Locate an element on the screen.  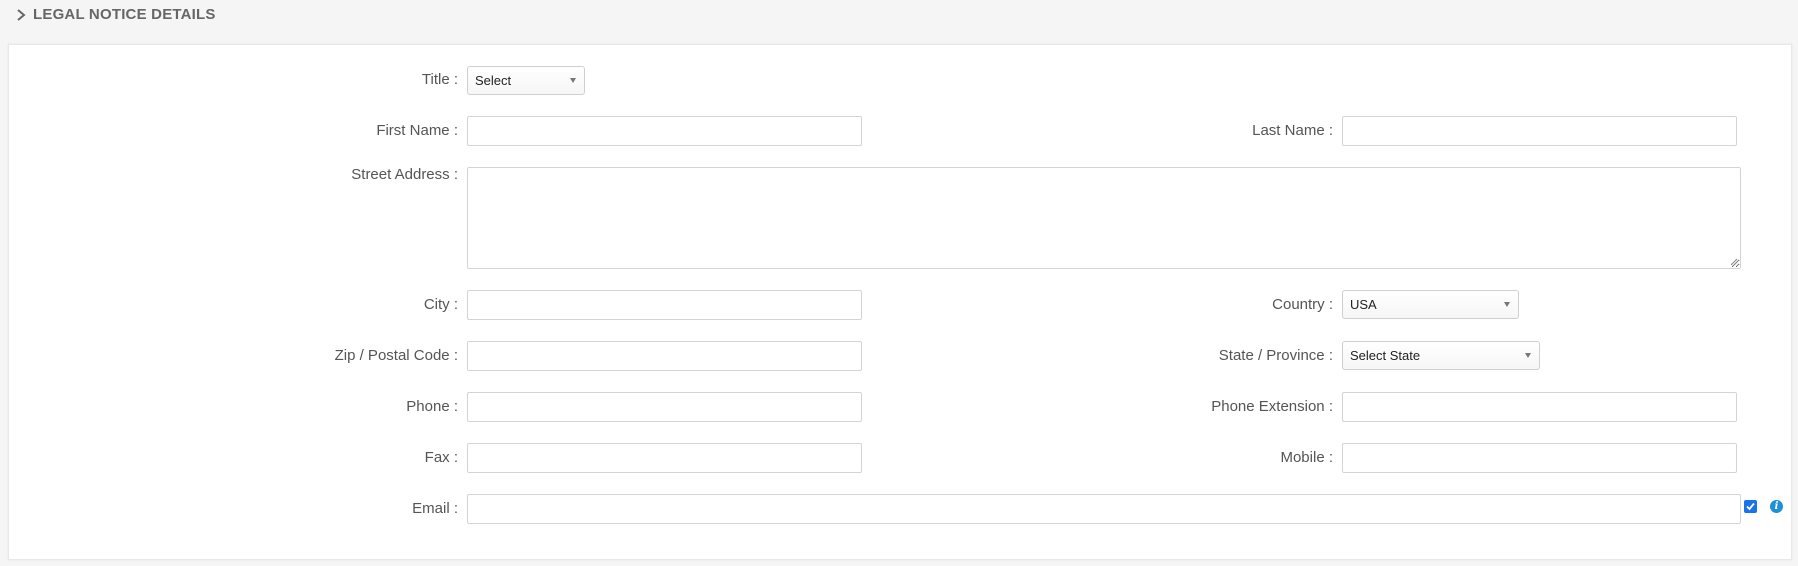
title-select-value: Select is located at coordinates (493, 80).